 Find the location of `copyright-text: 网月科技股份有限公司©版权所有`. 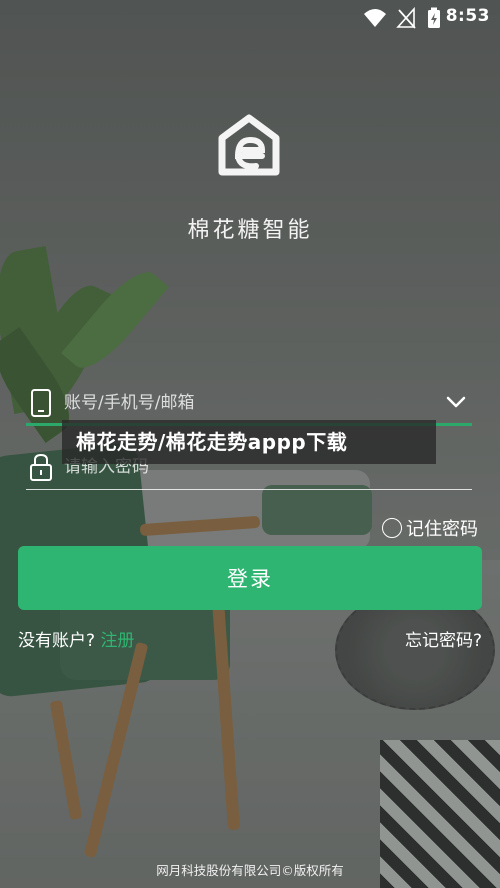

copyright-text: 网月科技股份有限公司©版权所有 is located at coordinates (250, 870).